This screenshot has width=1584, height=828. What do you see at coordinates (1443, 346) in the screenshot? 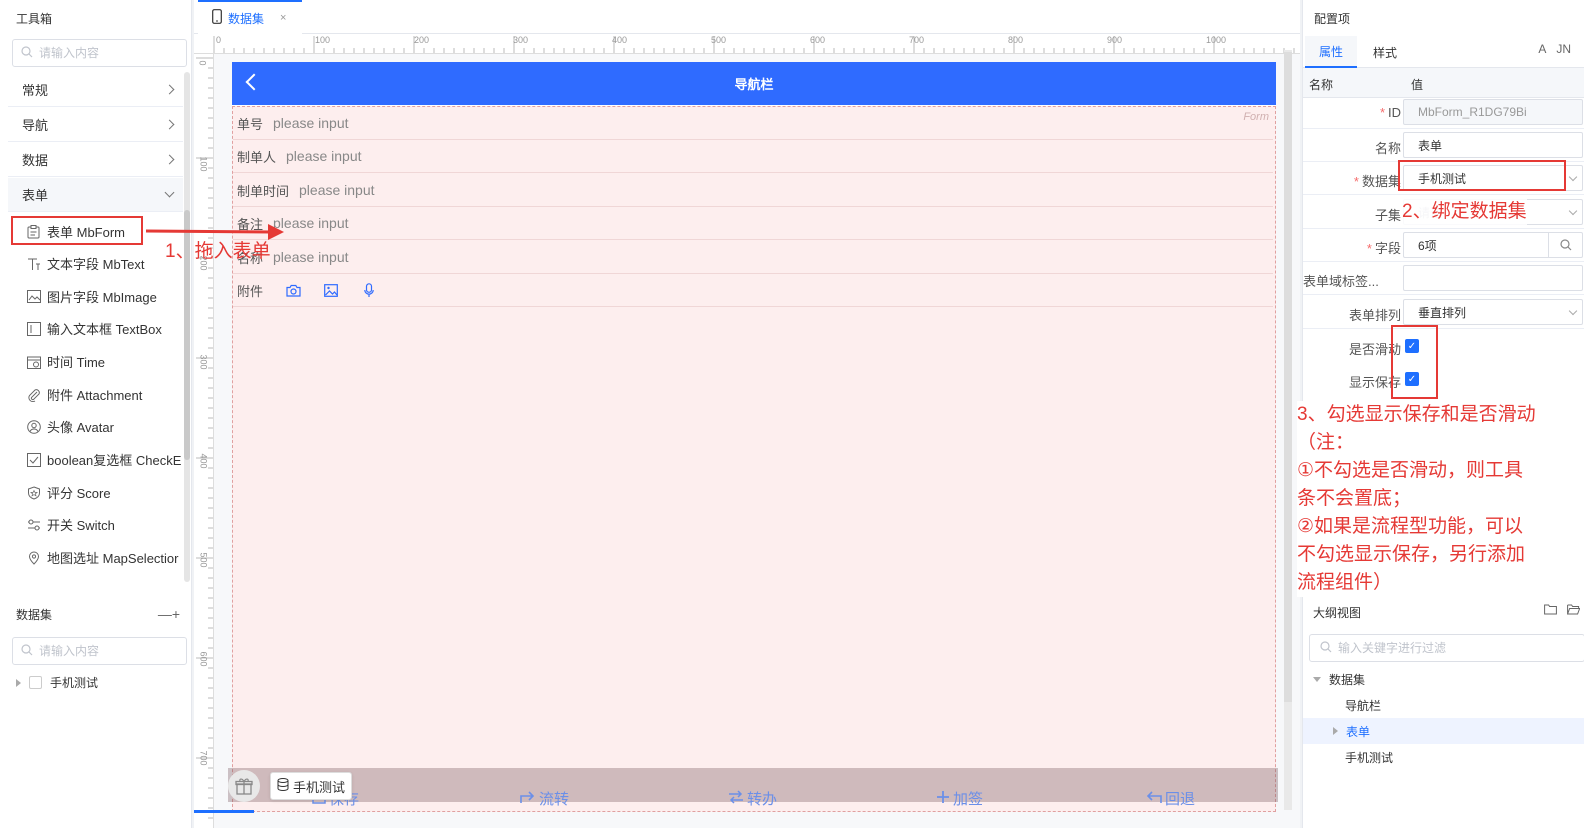
I see `prop-row-scroll: 是否滑动 ✓` at bounding box center [1443, 346].